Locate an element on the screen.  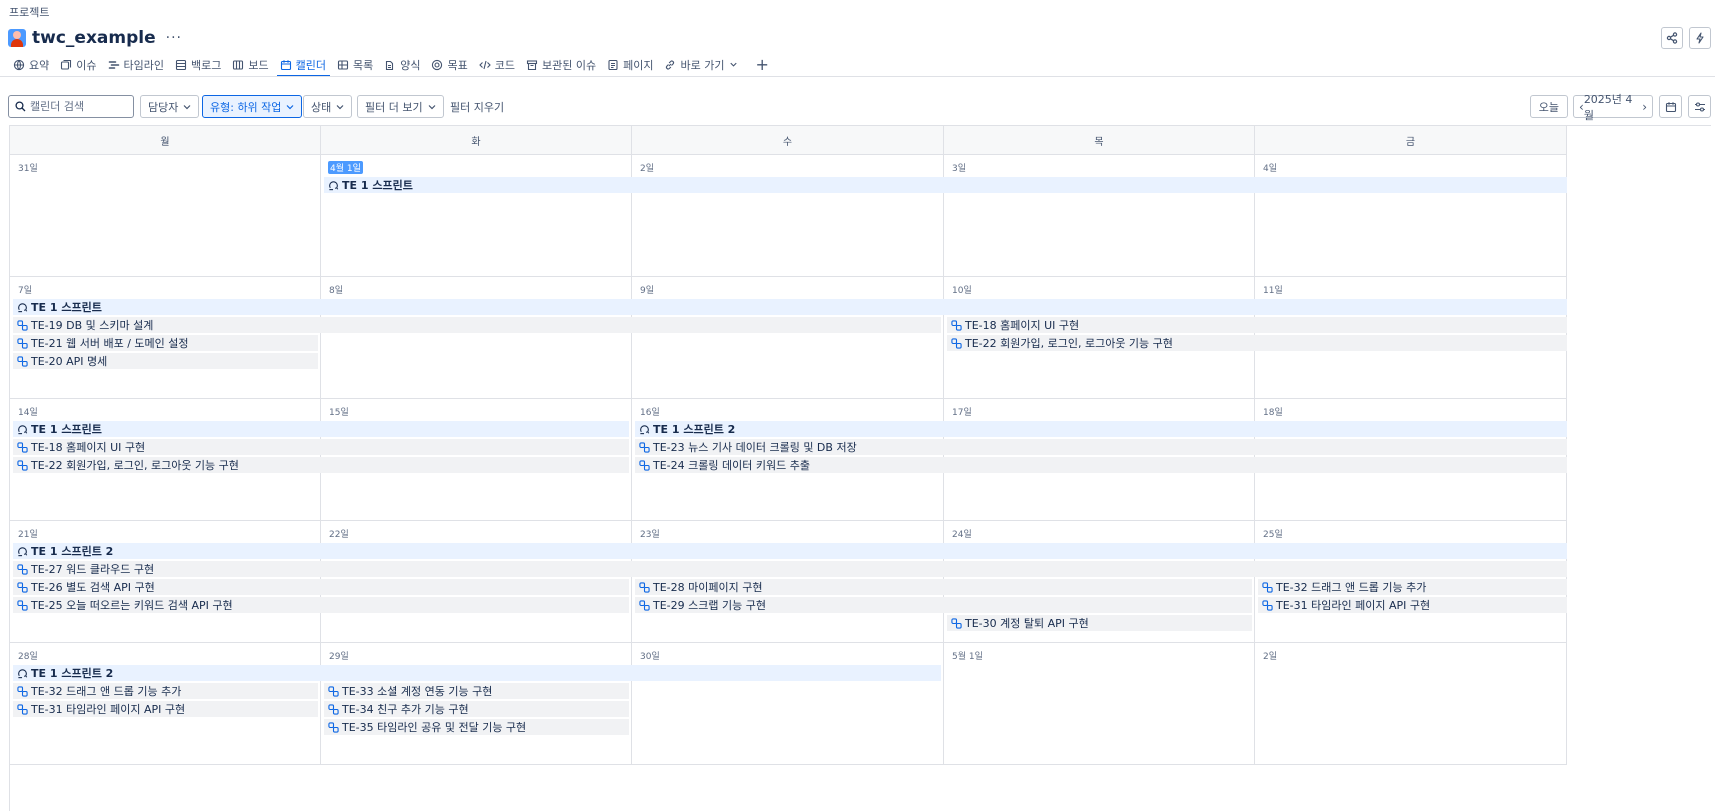
issue-bar: TE-26 별도 검색 API 구현 is located at coordinates (321, 587).